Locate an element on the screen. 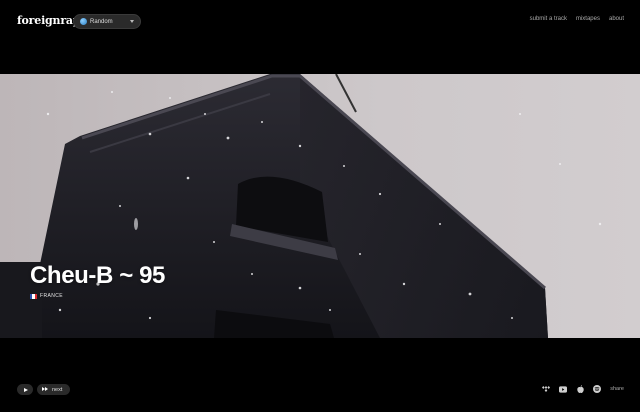 Image resolution: width=640 pixels, height=412 pixels. country-label: FRANCE is located at coordinates (51, 296).